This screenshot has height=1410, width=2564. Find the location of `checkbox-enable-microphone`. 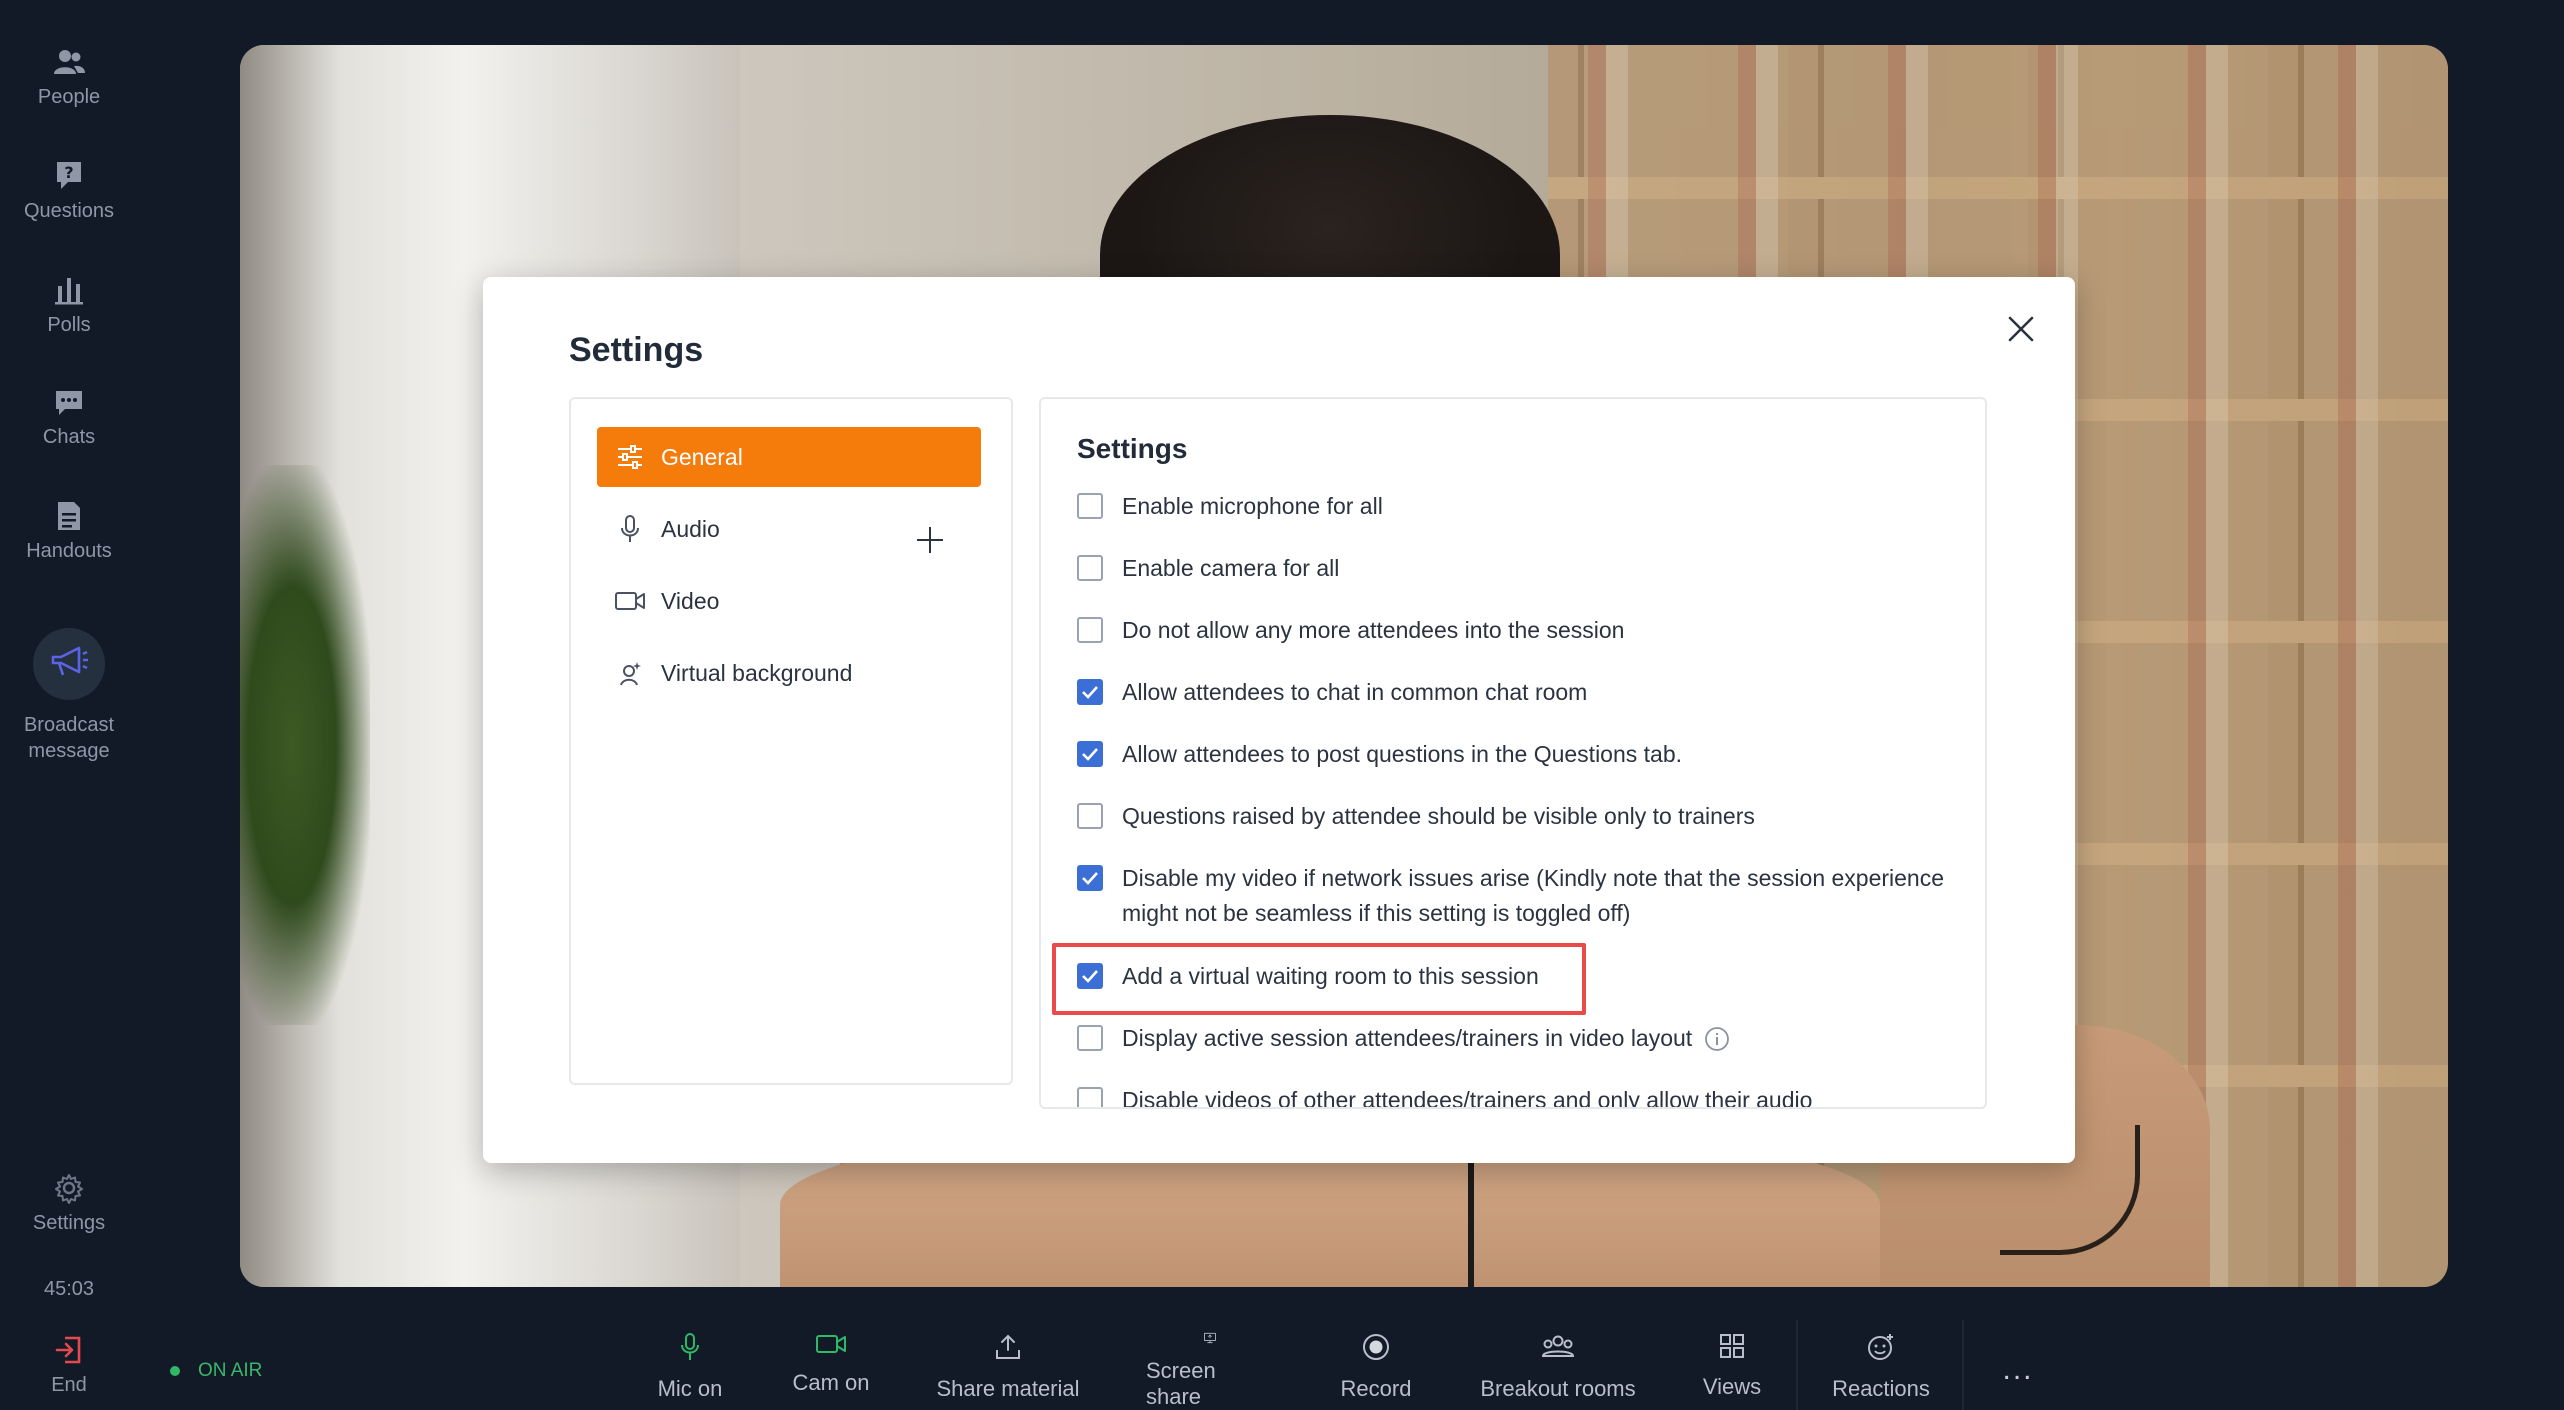

checkbox-enable-microphone is located at coordinates (1090, 506).